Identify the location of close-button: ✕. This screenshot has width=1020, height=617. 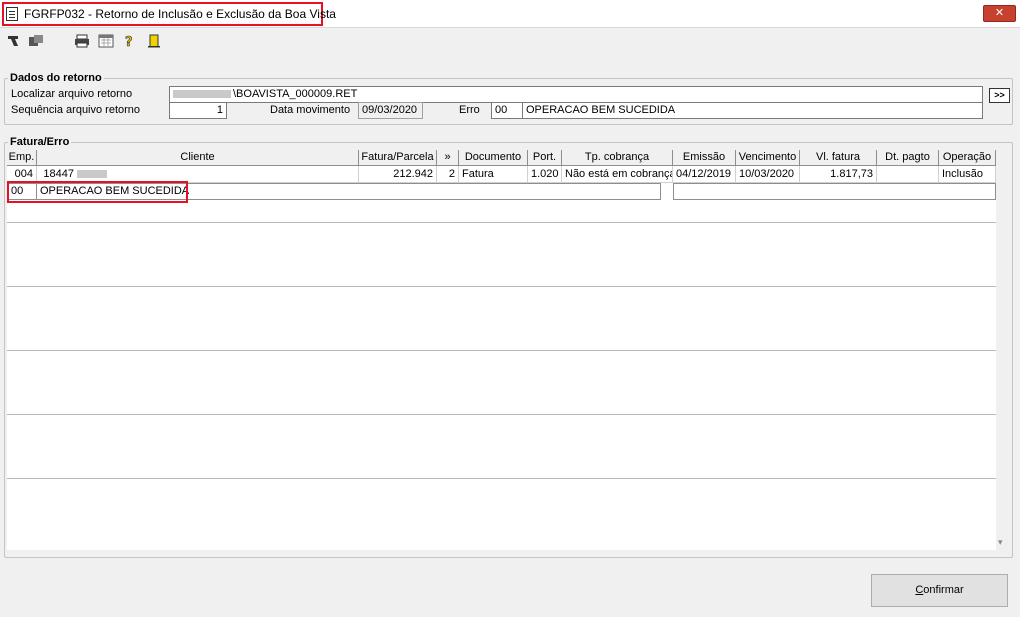
(999, 13).